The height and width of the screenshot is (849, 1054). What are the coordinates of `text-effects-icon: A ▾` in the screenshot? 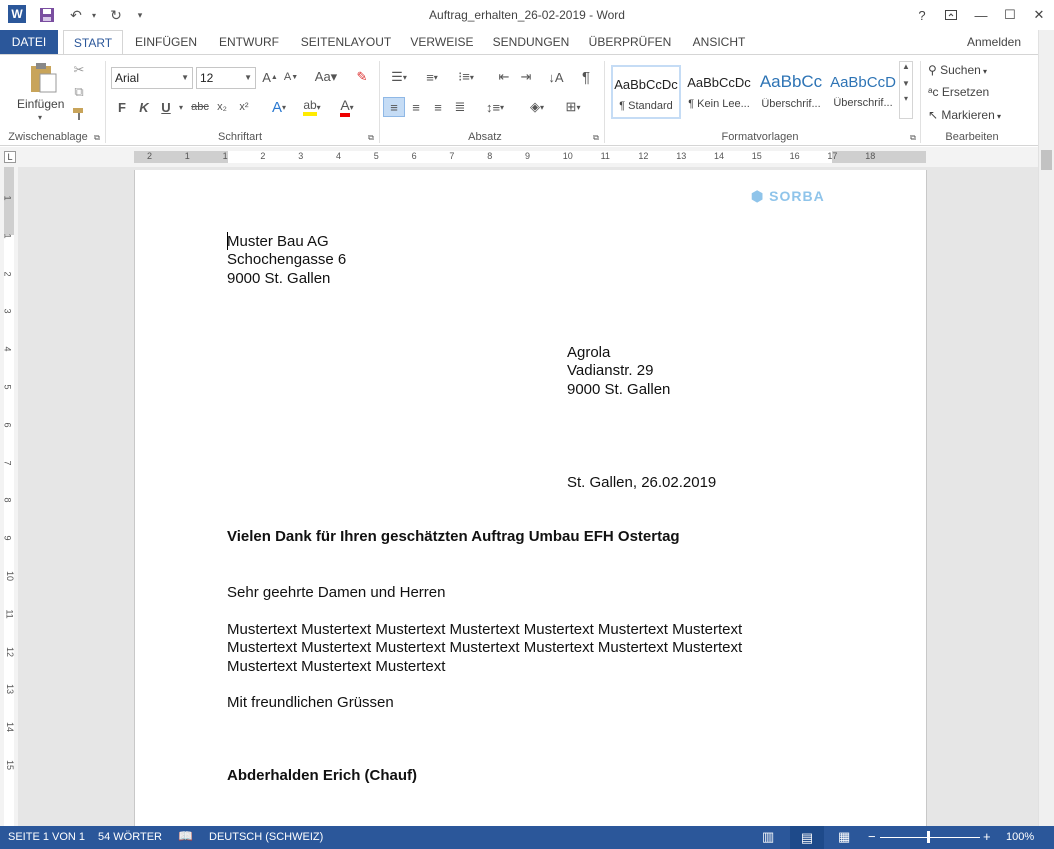 It's located at (279, 107).